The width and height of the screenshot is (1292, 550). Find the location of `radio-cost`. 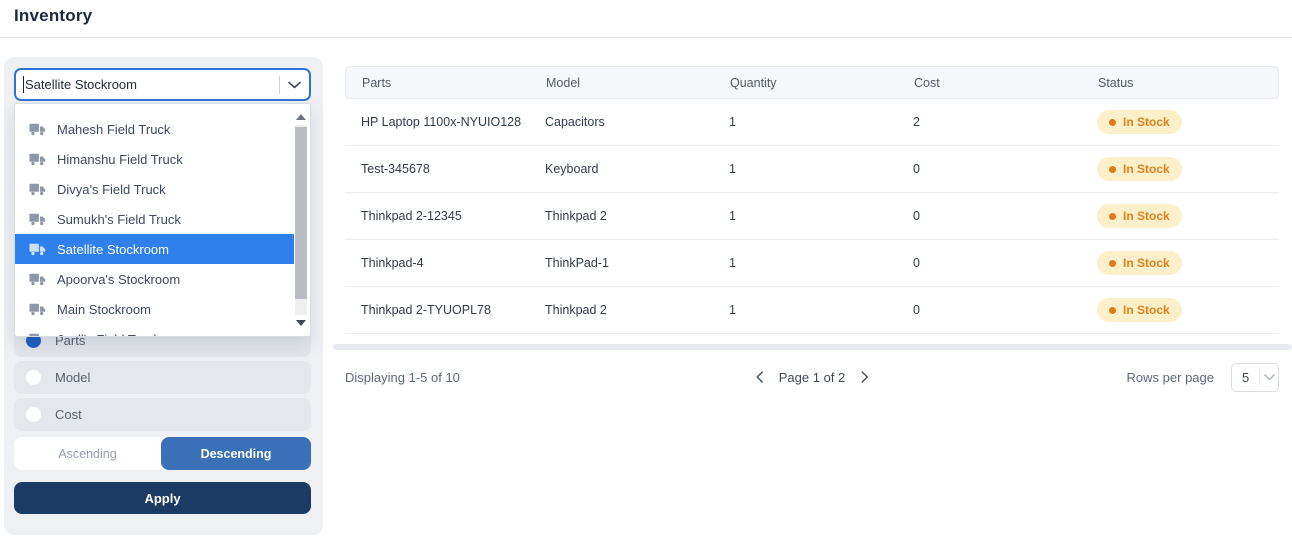

radio-cost is located at coordinates (33, 414).